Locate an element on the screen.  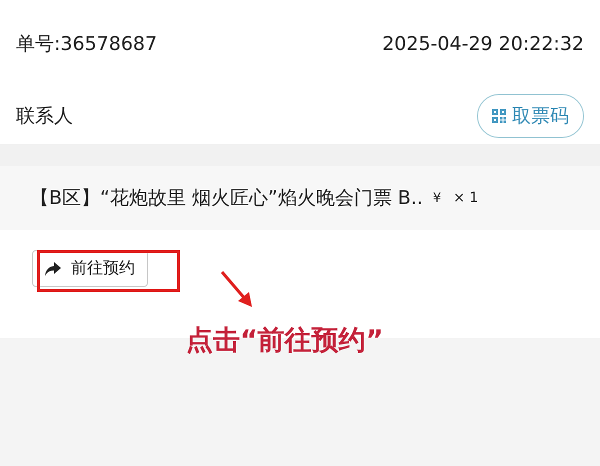
ticket-code-button: 取票码 is located at coordinates (530, 116).